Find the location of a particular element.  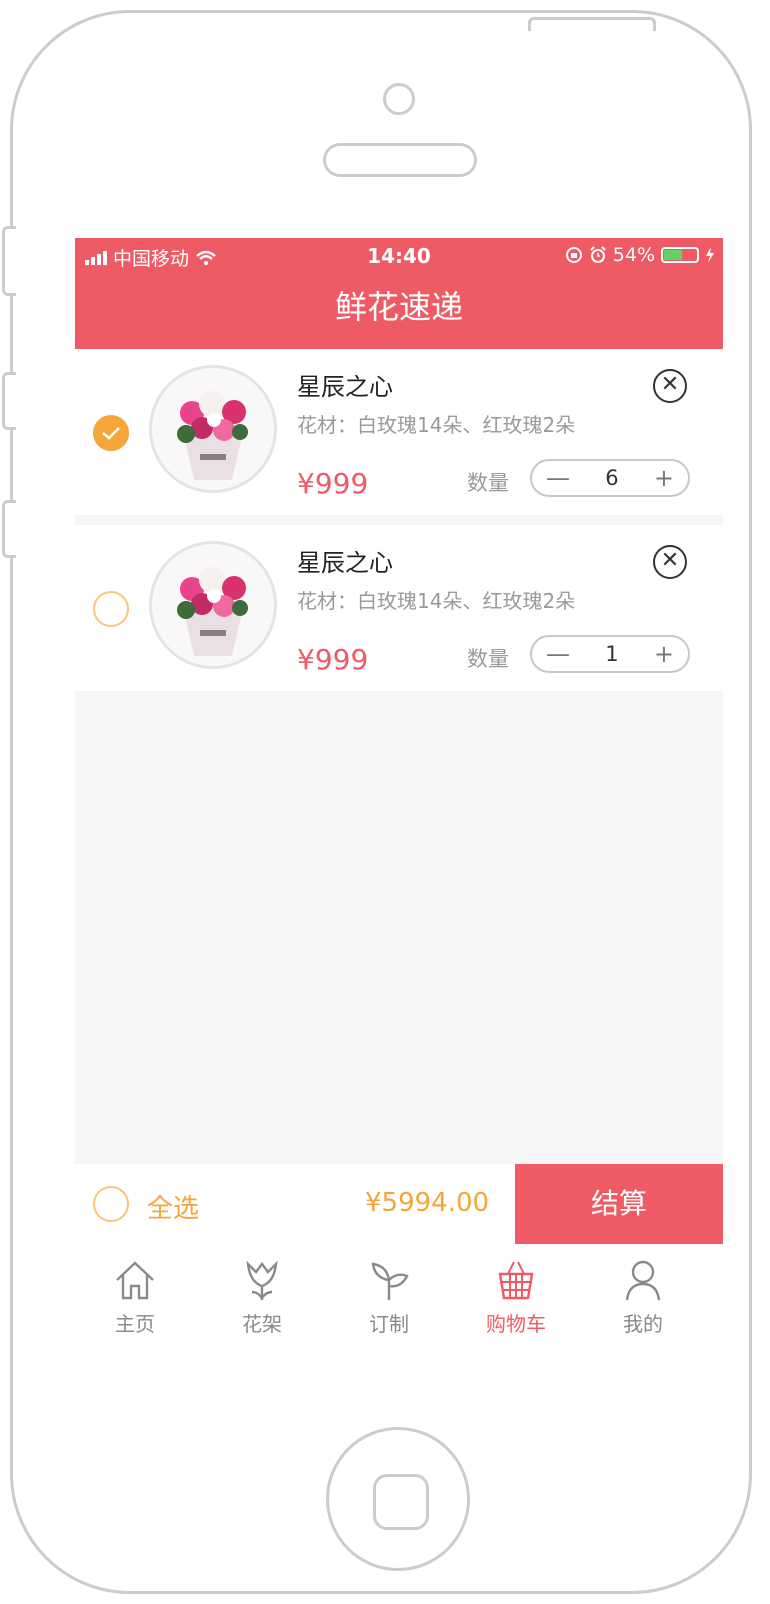

quantity-stepper: — 1 + is located at coordinates (610, 654).